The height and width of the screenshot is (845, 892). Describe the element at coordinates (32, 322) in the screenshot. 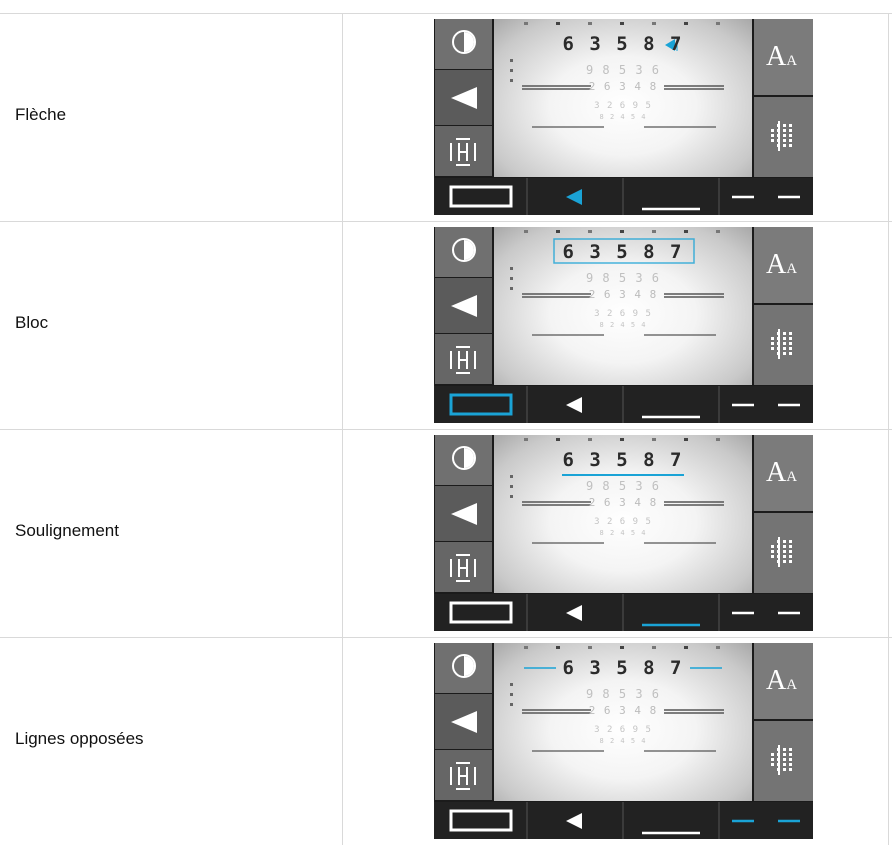

I see `row-label: Bloc` at that location.